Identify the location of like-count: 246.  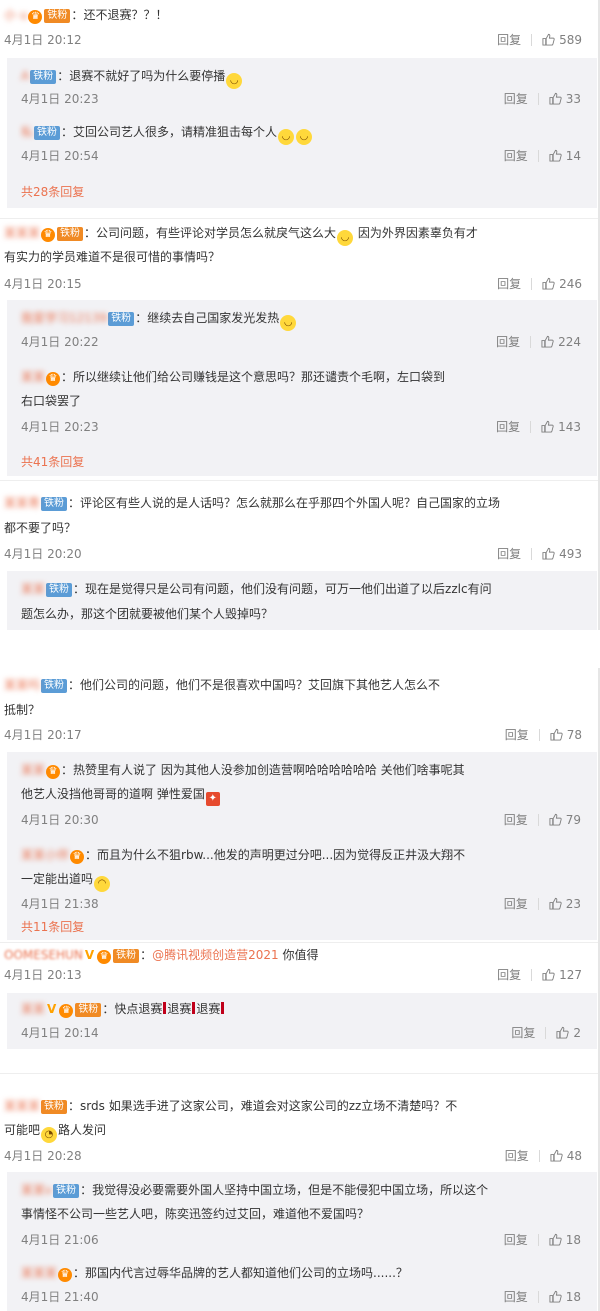
(570, 284).